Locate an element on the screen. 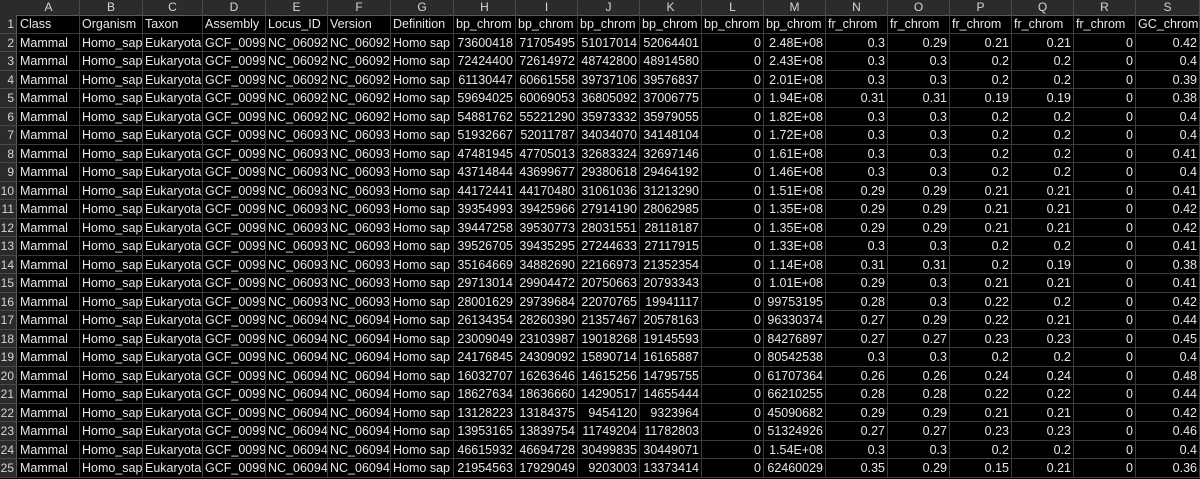 This screenshot has width=1200, height=479. row-header-1: 1 is located at coordinates (8, 24).